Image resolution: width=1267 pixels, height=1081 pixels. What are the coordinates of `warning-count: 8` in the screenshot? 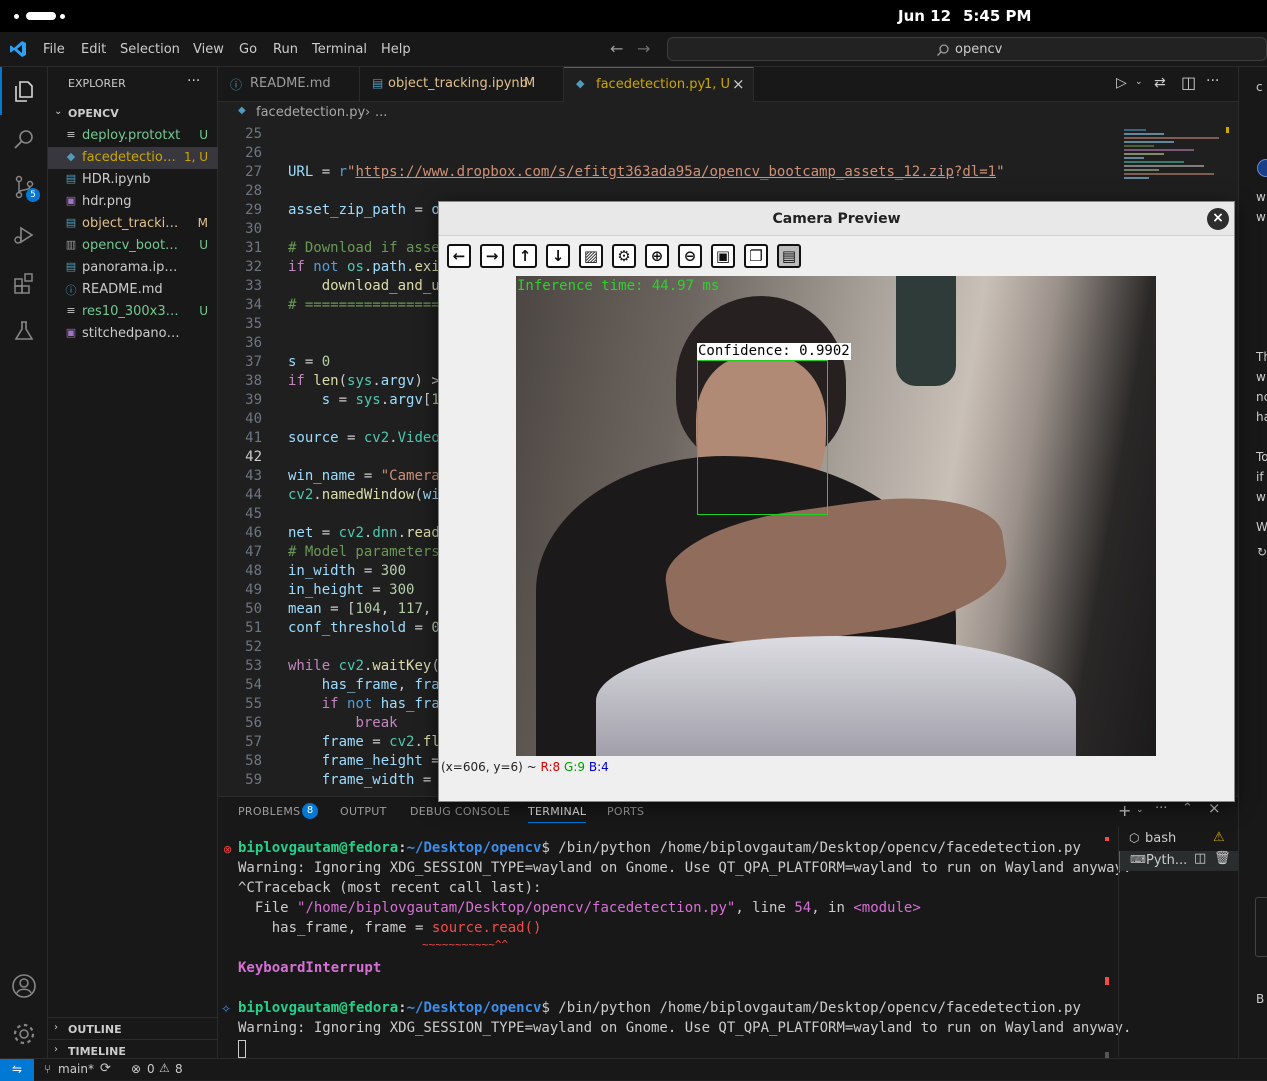 It's located at (179, 1069).